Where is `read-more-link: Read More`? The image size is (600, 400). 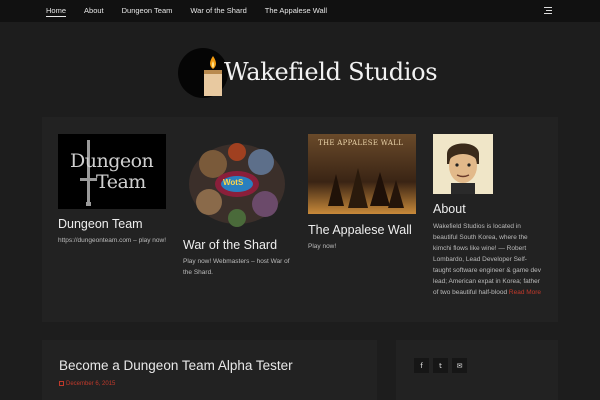
read-more-link: Read More is located at coordinates (525, 292).